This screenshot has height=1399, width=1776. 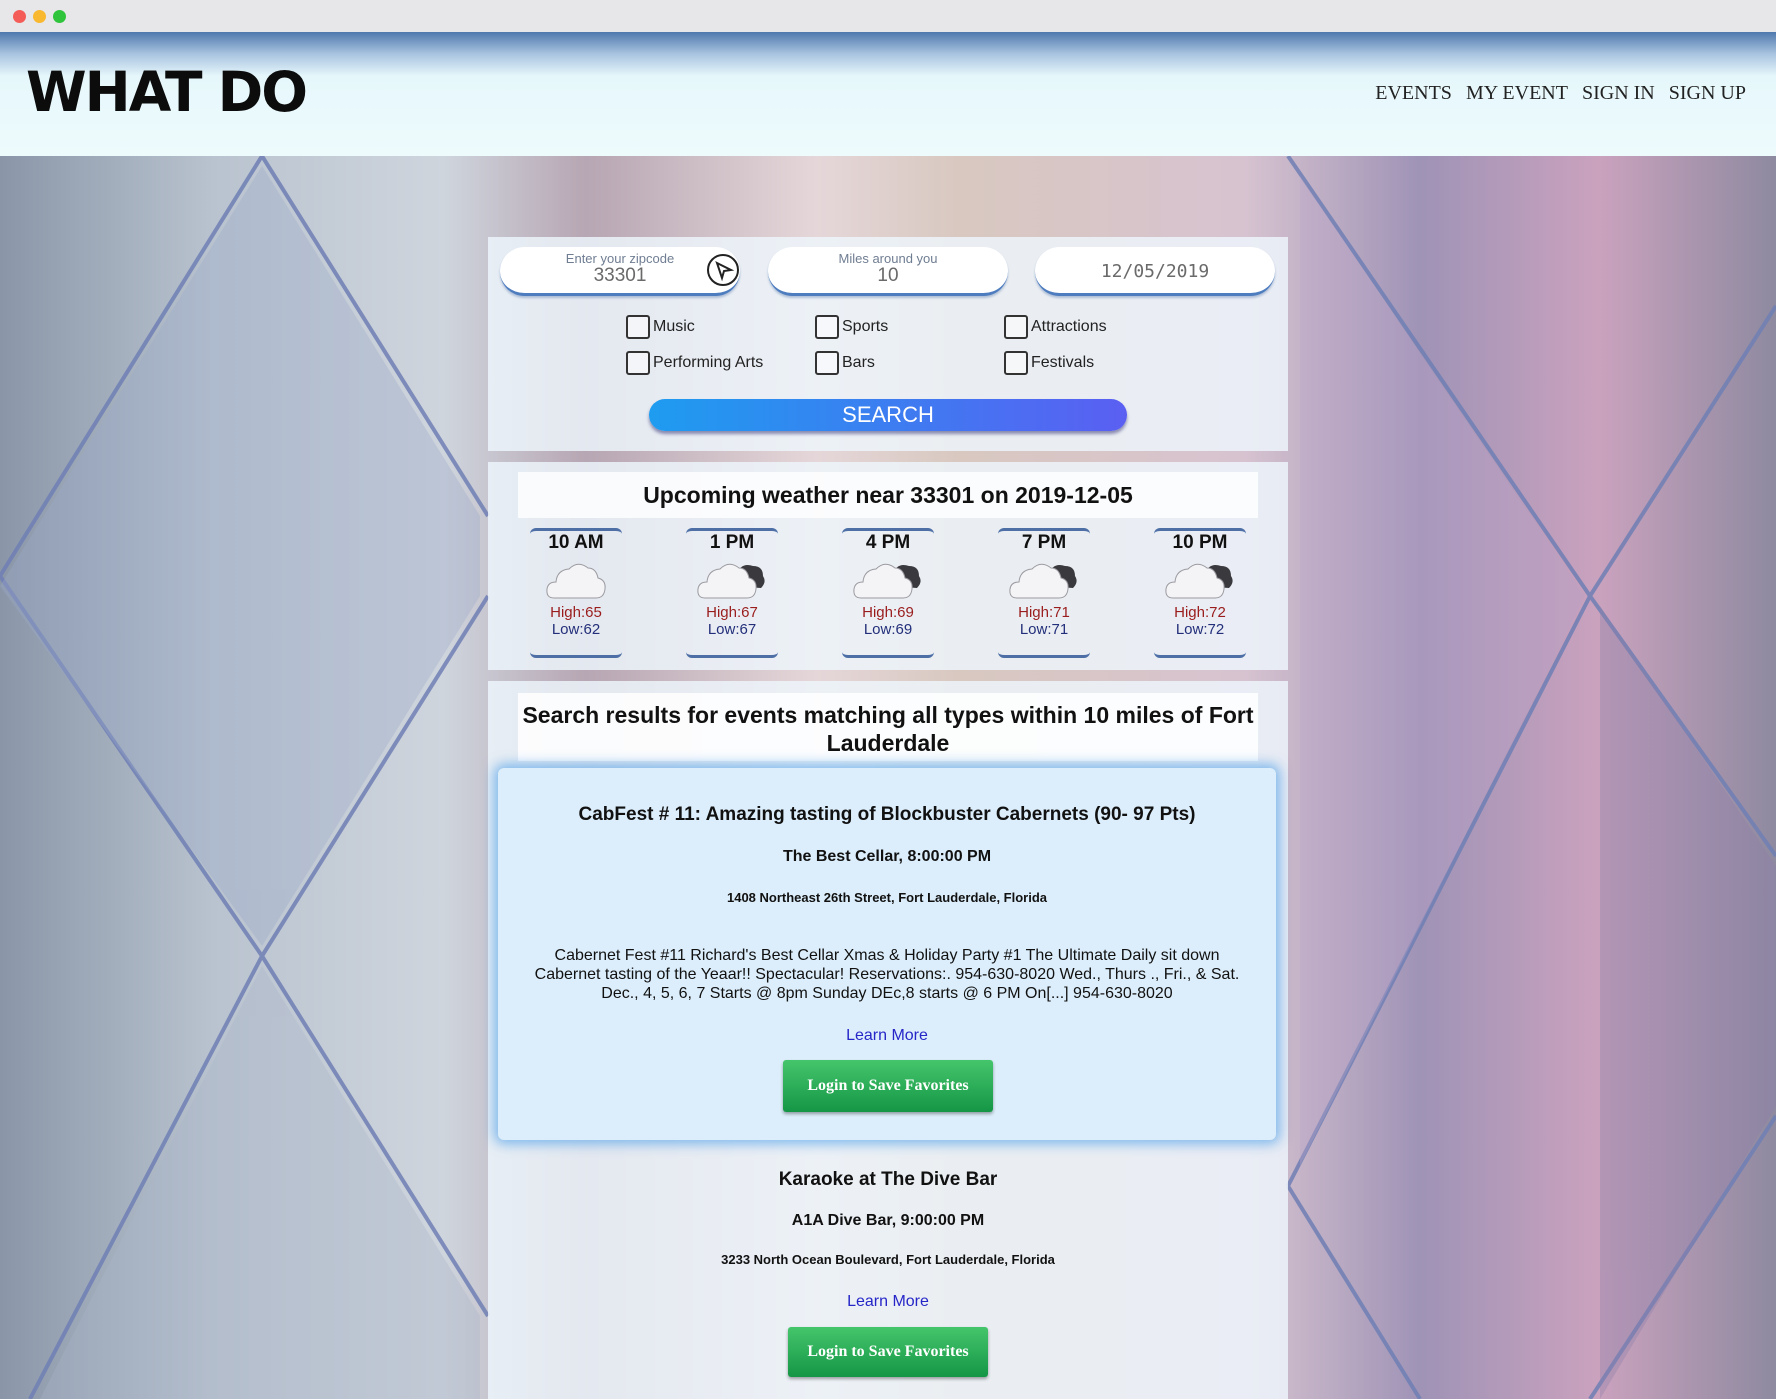 I want to click on event-venue-time: A1A Dive Bar, 9:00:00 PM, so click(x=888, y=1220).